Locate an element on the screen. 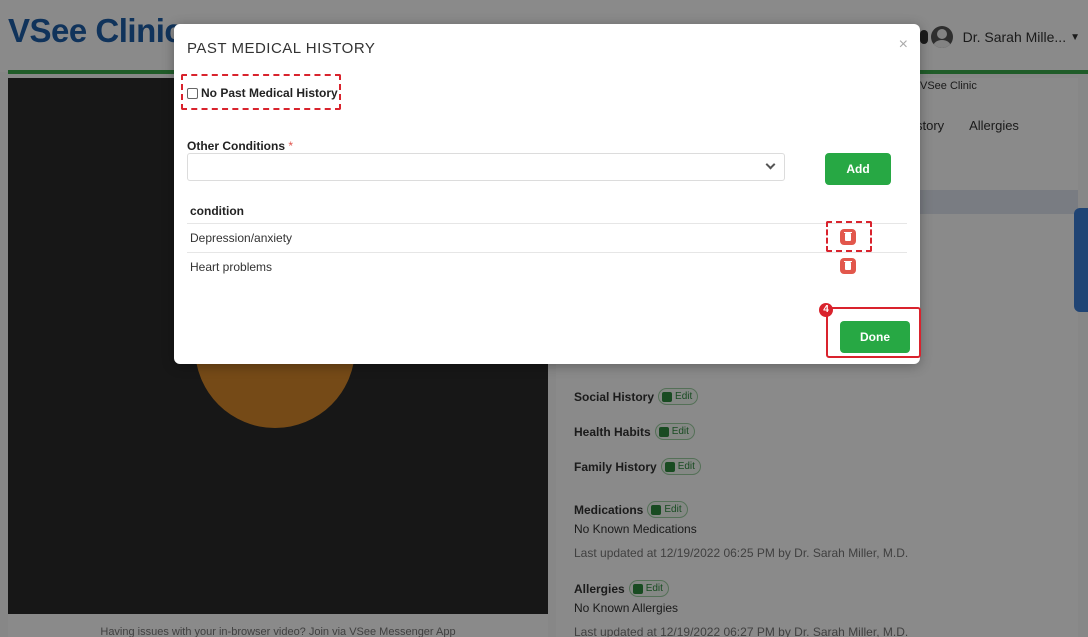 The image size is (1088, 637). checkbox-icon is located at coordinates (192, 93).